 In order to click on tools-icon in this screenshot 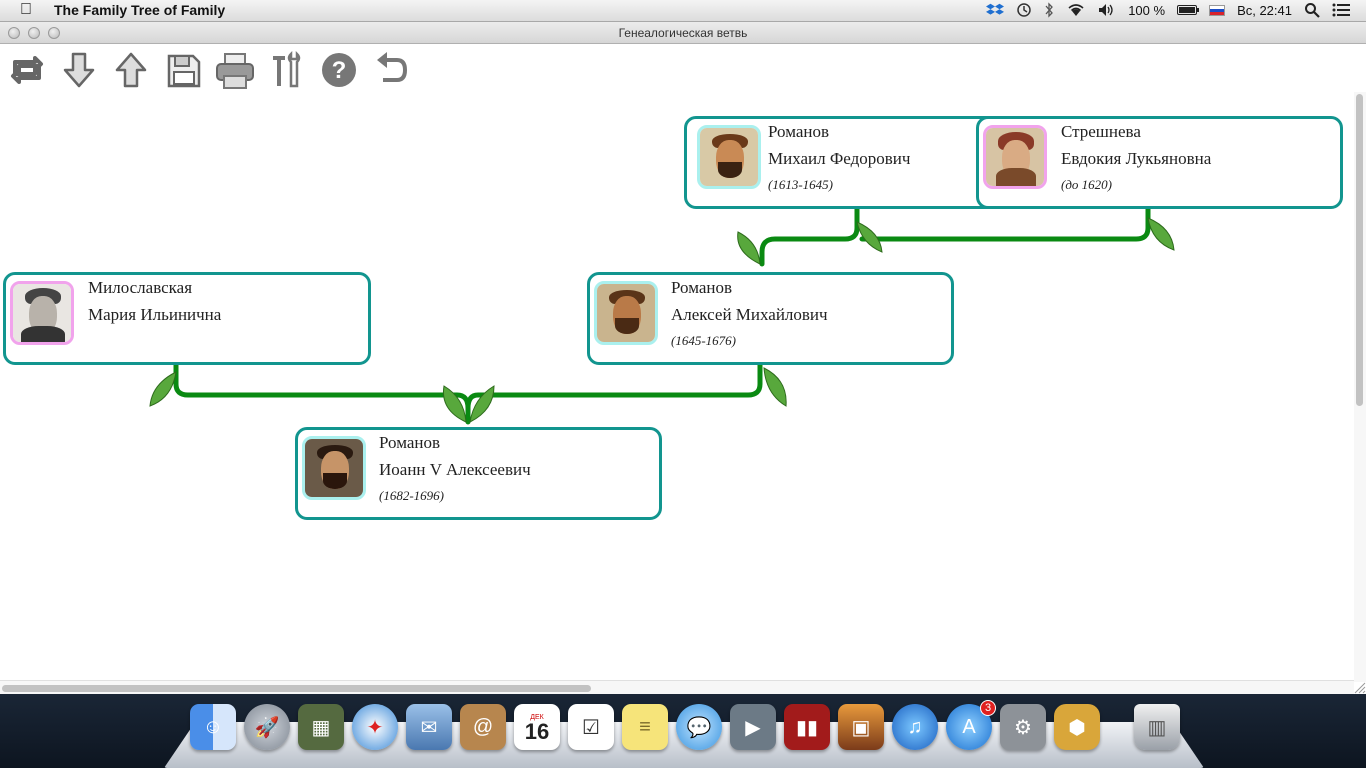, I will do `click(287, 69)`.